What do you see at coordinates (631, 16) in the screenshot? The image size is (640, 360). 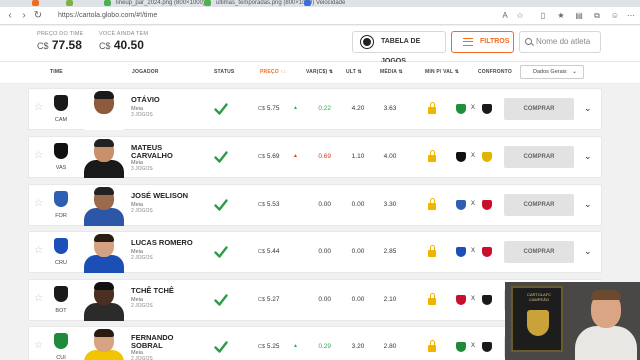 I see `more-icon: ⋯` at bounding box center [631, 16].